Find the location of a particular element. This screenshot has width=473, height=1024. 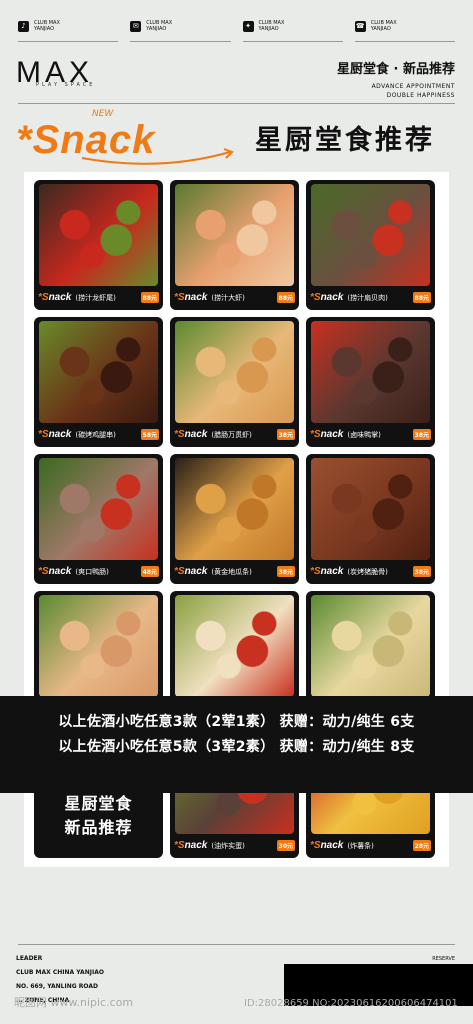

watermark-site: 昵图网 www.nipic.com is located at coordinates (74, 1002).